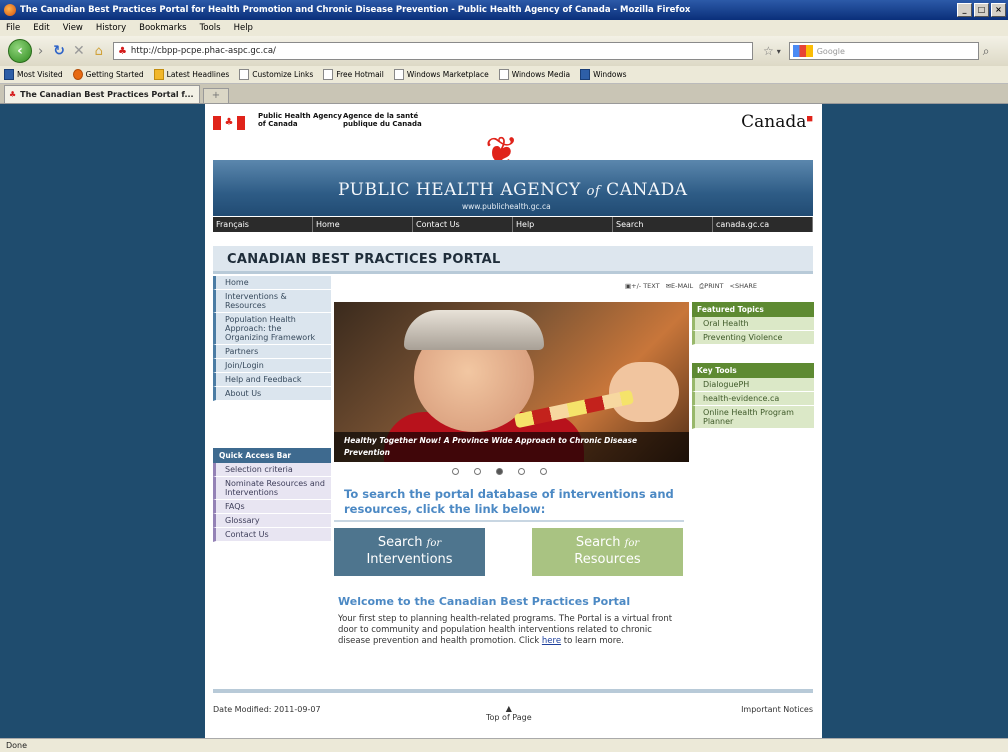 This screenshot has height=752, width=1008. I want to click on important-notices-link: Important Notices, so click(777, 709).